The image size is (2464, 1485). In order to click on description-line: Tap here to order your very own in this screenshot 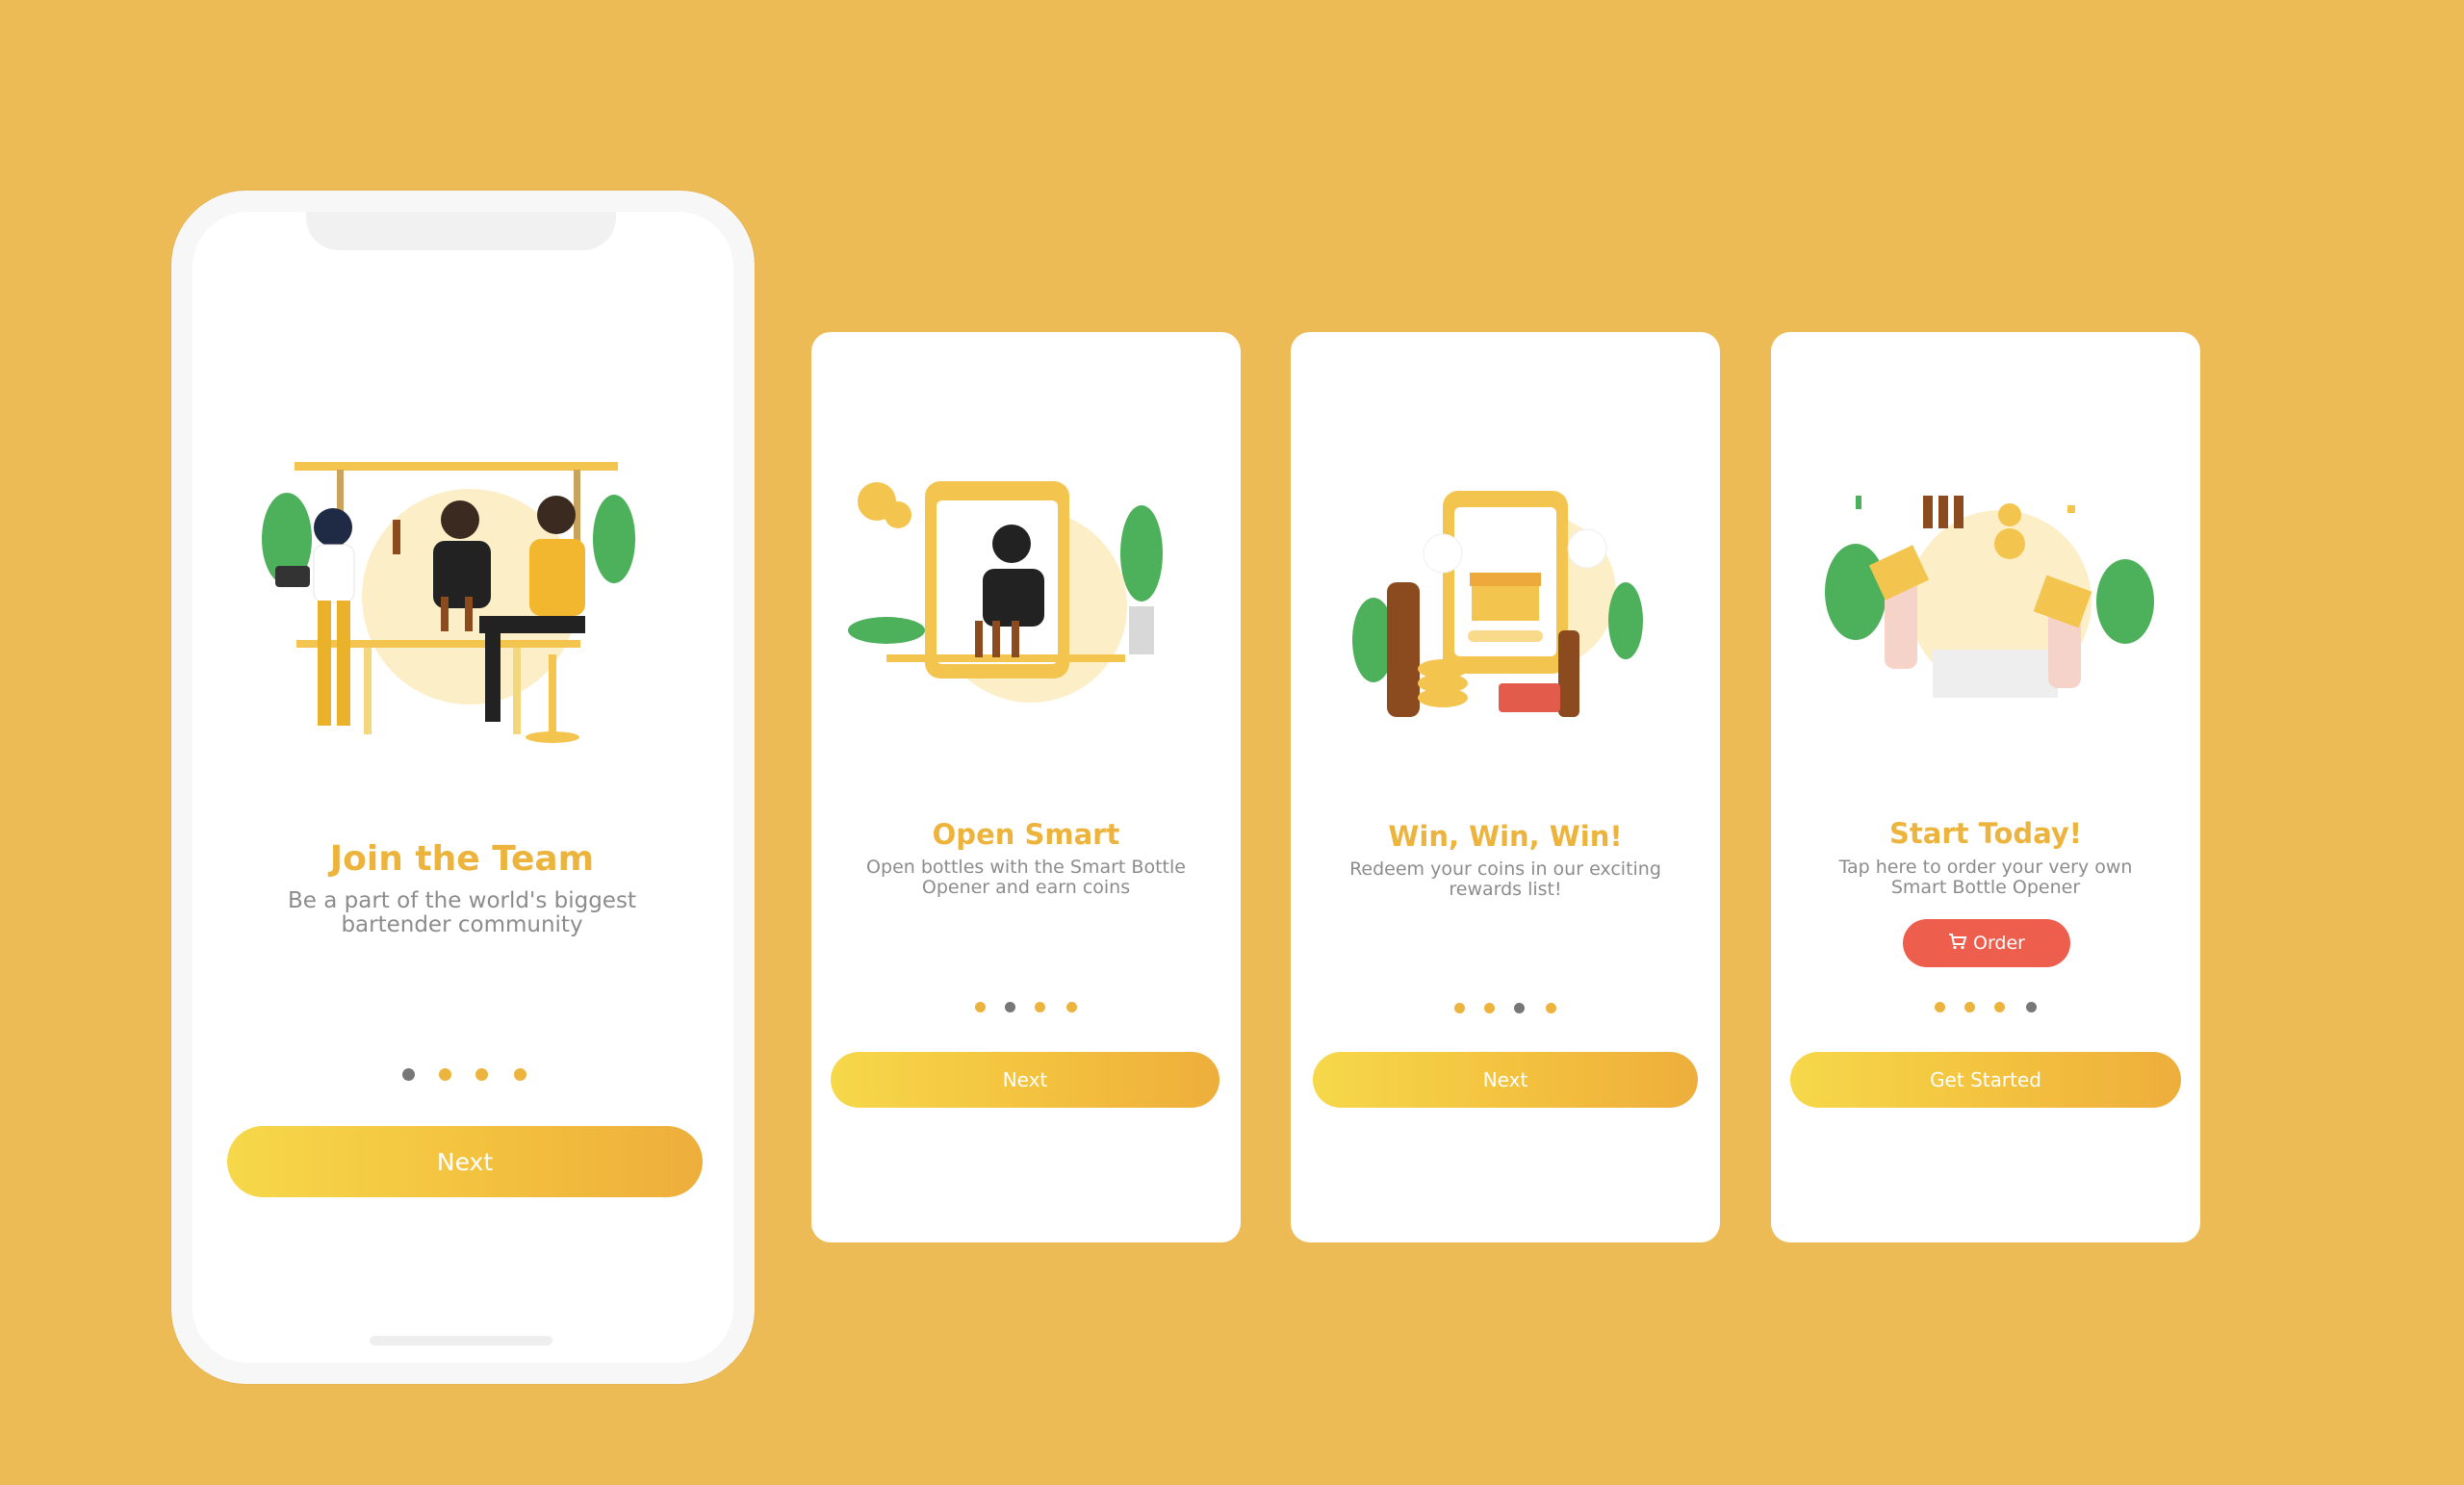, I will do `click(1985, 867)`.